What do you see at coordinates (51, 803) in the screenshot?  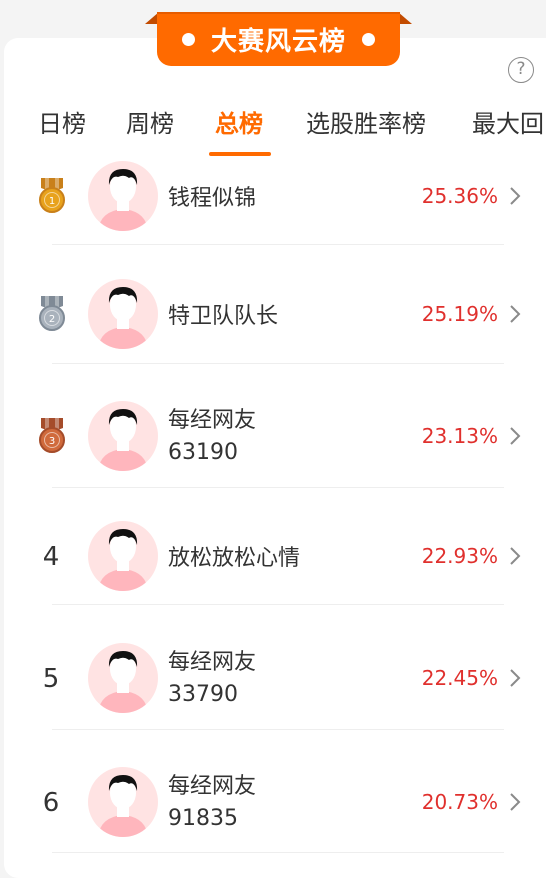 I see `rank-number: 6` at bounding box center [51, 803].